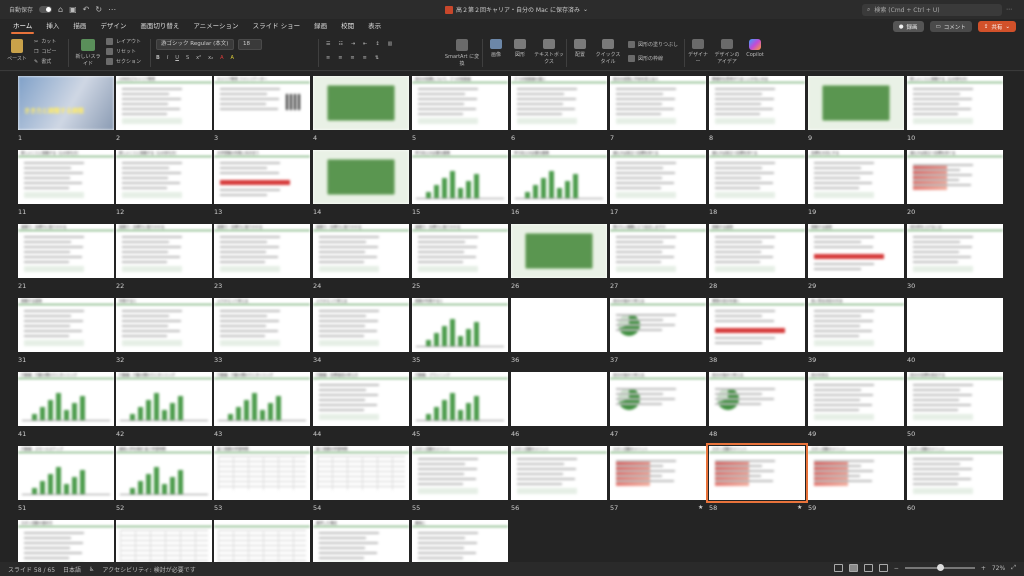 The width and height of the screenshot is (1024, 576). I want to click on more-icon: ⋯, so click(112, 9).